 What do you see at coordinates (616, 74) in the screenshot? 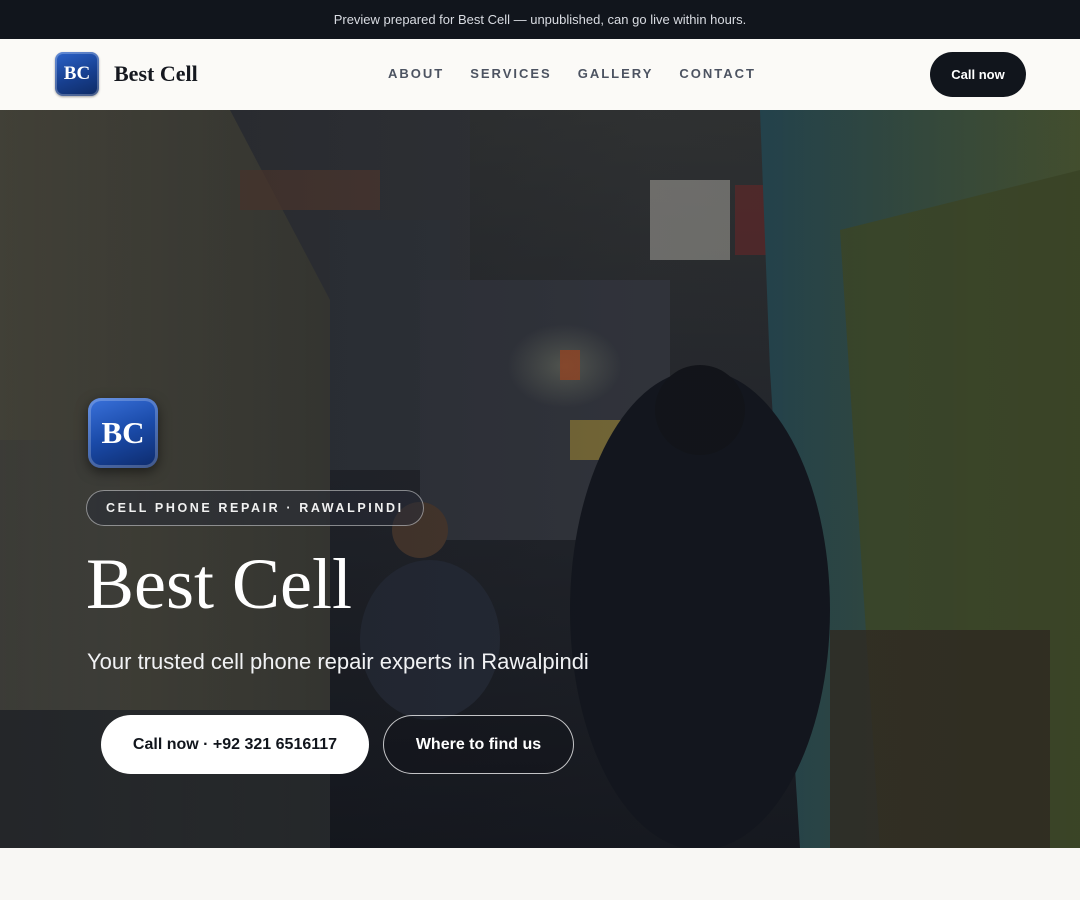
I see `nav-link-gallery: GALLERY` at bounding box center [616, 74].